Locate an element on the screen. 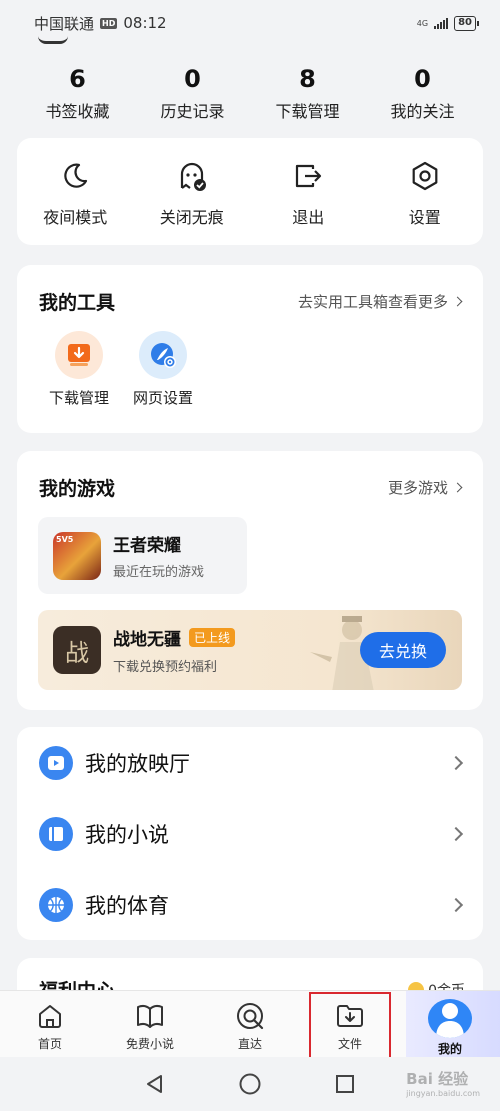 The image size is (500, 1111). exit-icon is located at coordinates (308, 176).